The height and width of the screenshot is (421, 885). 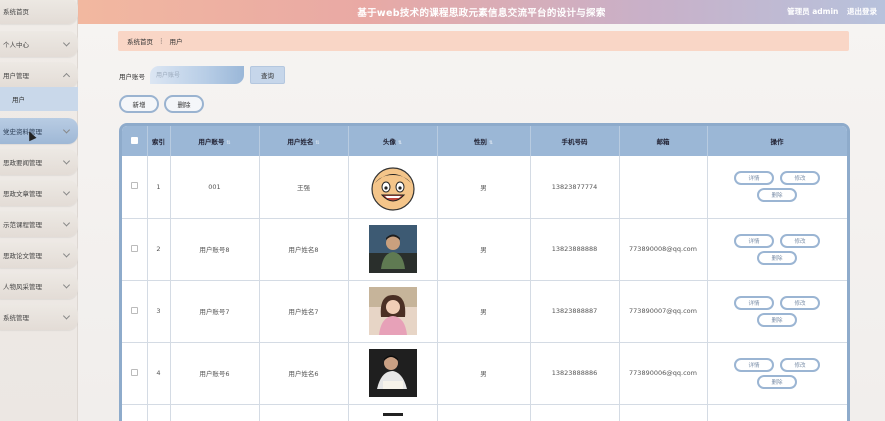 What do you see at coordinates (862, 11) in the screenshot?
I see `logout-link: 退出登录` at bounding box center [862, 11].